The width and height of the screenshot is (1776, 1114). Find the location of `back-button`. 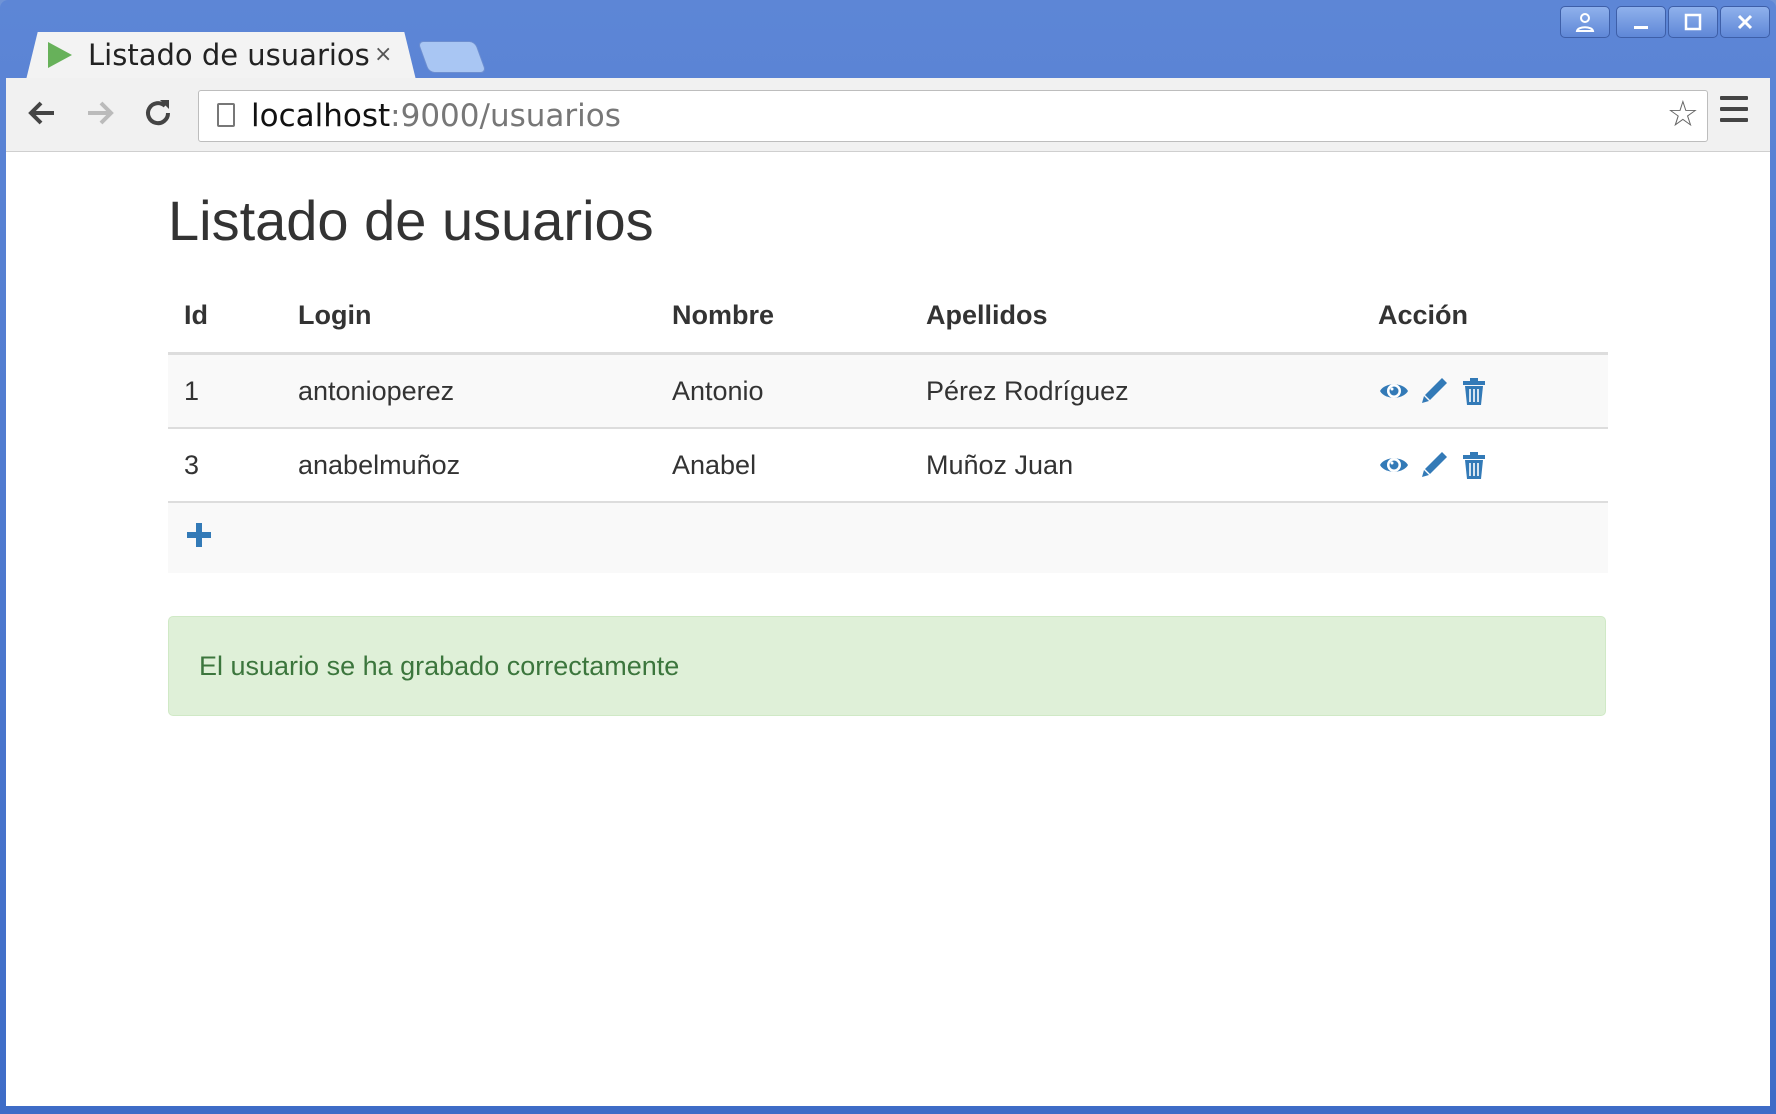

back-button is located at coordinates (42, 115).